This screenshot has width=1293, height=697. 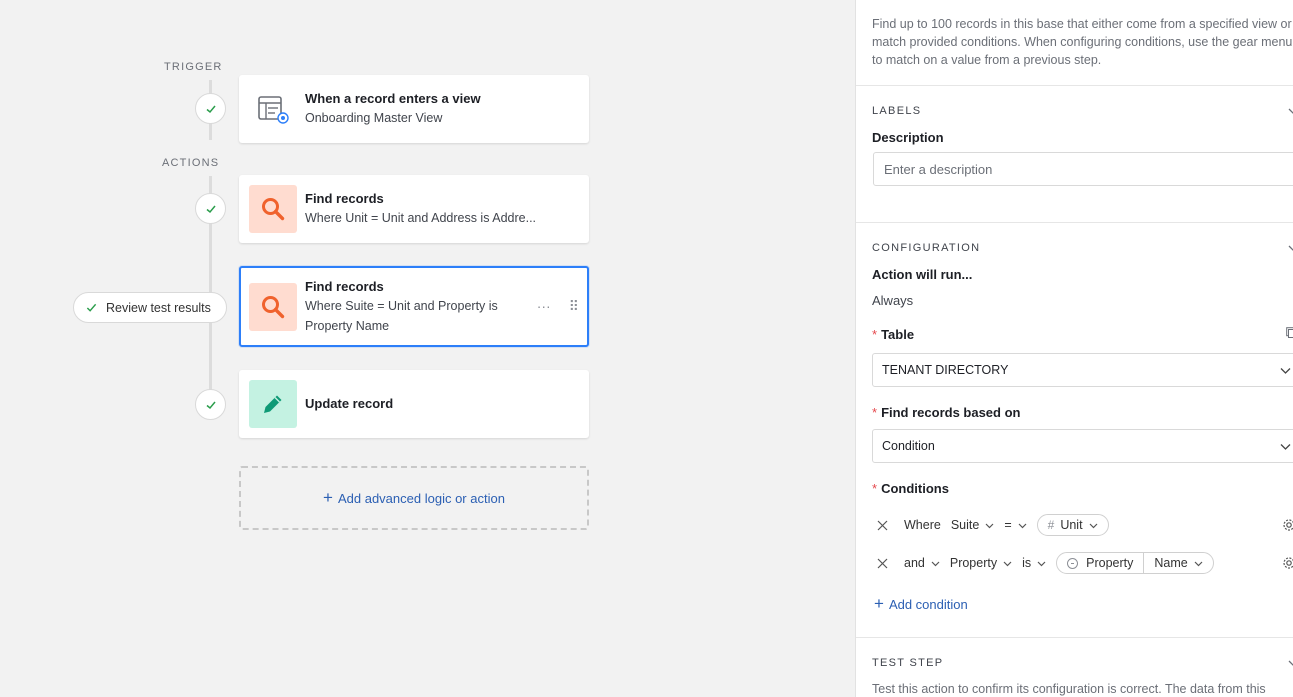 What do you see at coordinates (908, 446) in the screenshot?
I see `find-records-based-on-value: Condition` at bounding box center [908, 446].